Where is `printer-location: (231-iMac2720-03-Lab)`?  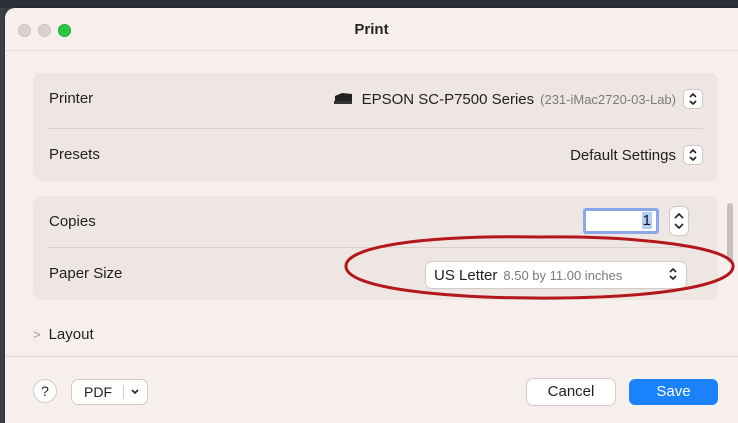 printer-location: (231-iMac2720-03-Lab) is located at coordinates (608, 99).